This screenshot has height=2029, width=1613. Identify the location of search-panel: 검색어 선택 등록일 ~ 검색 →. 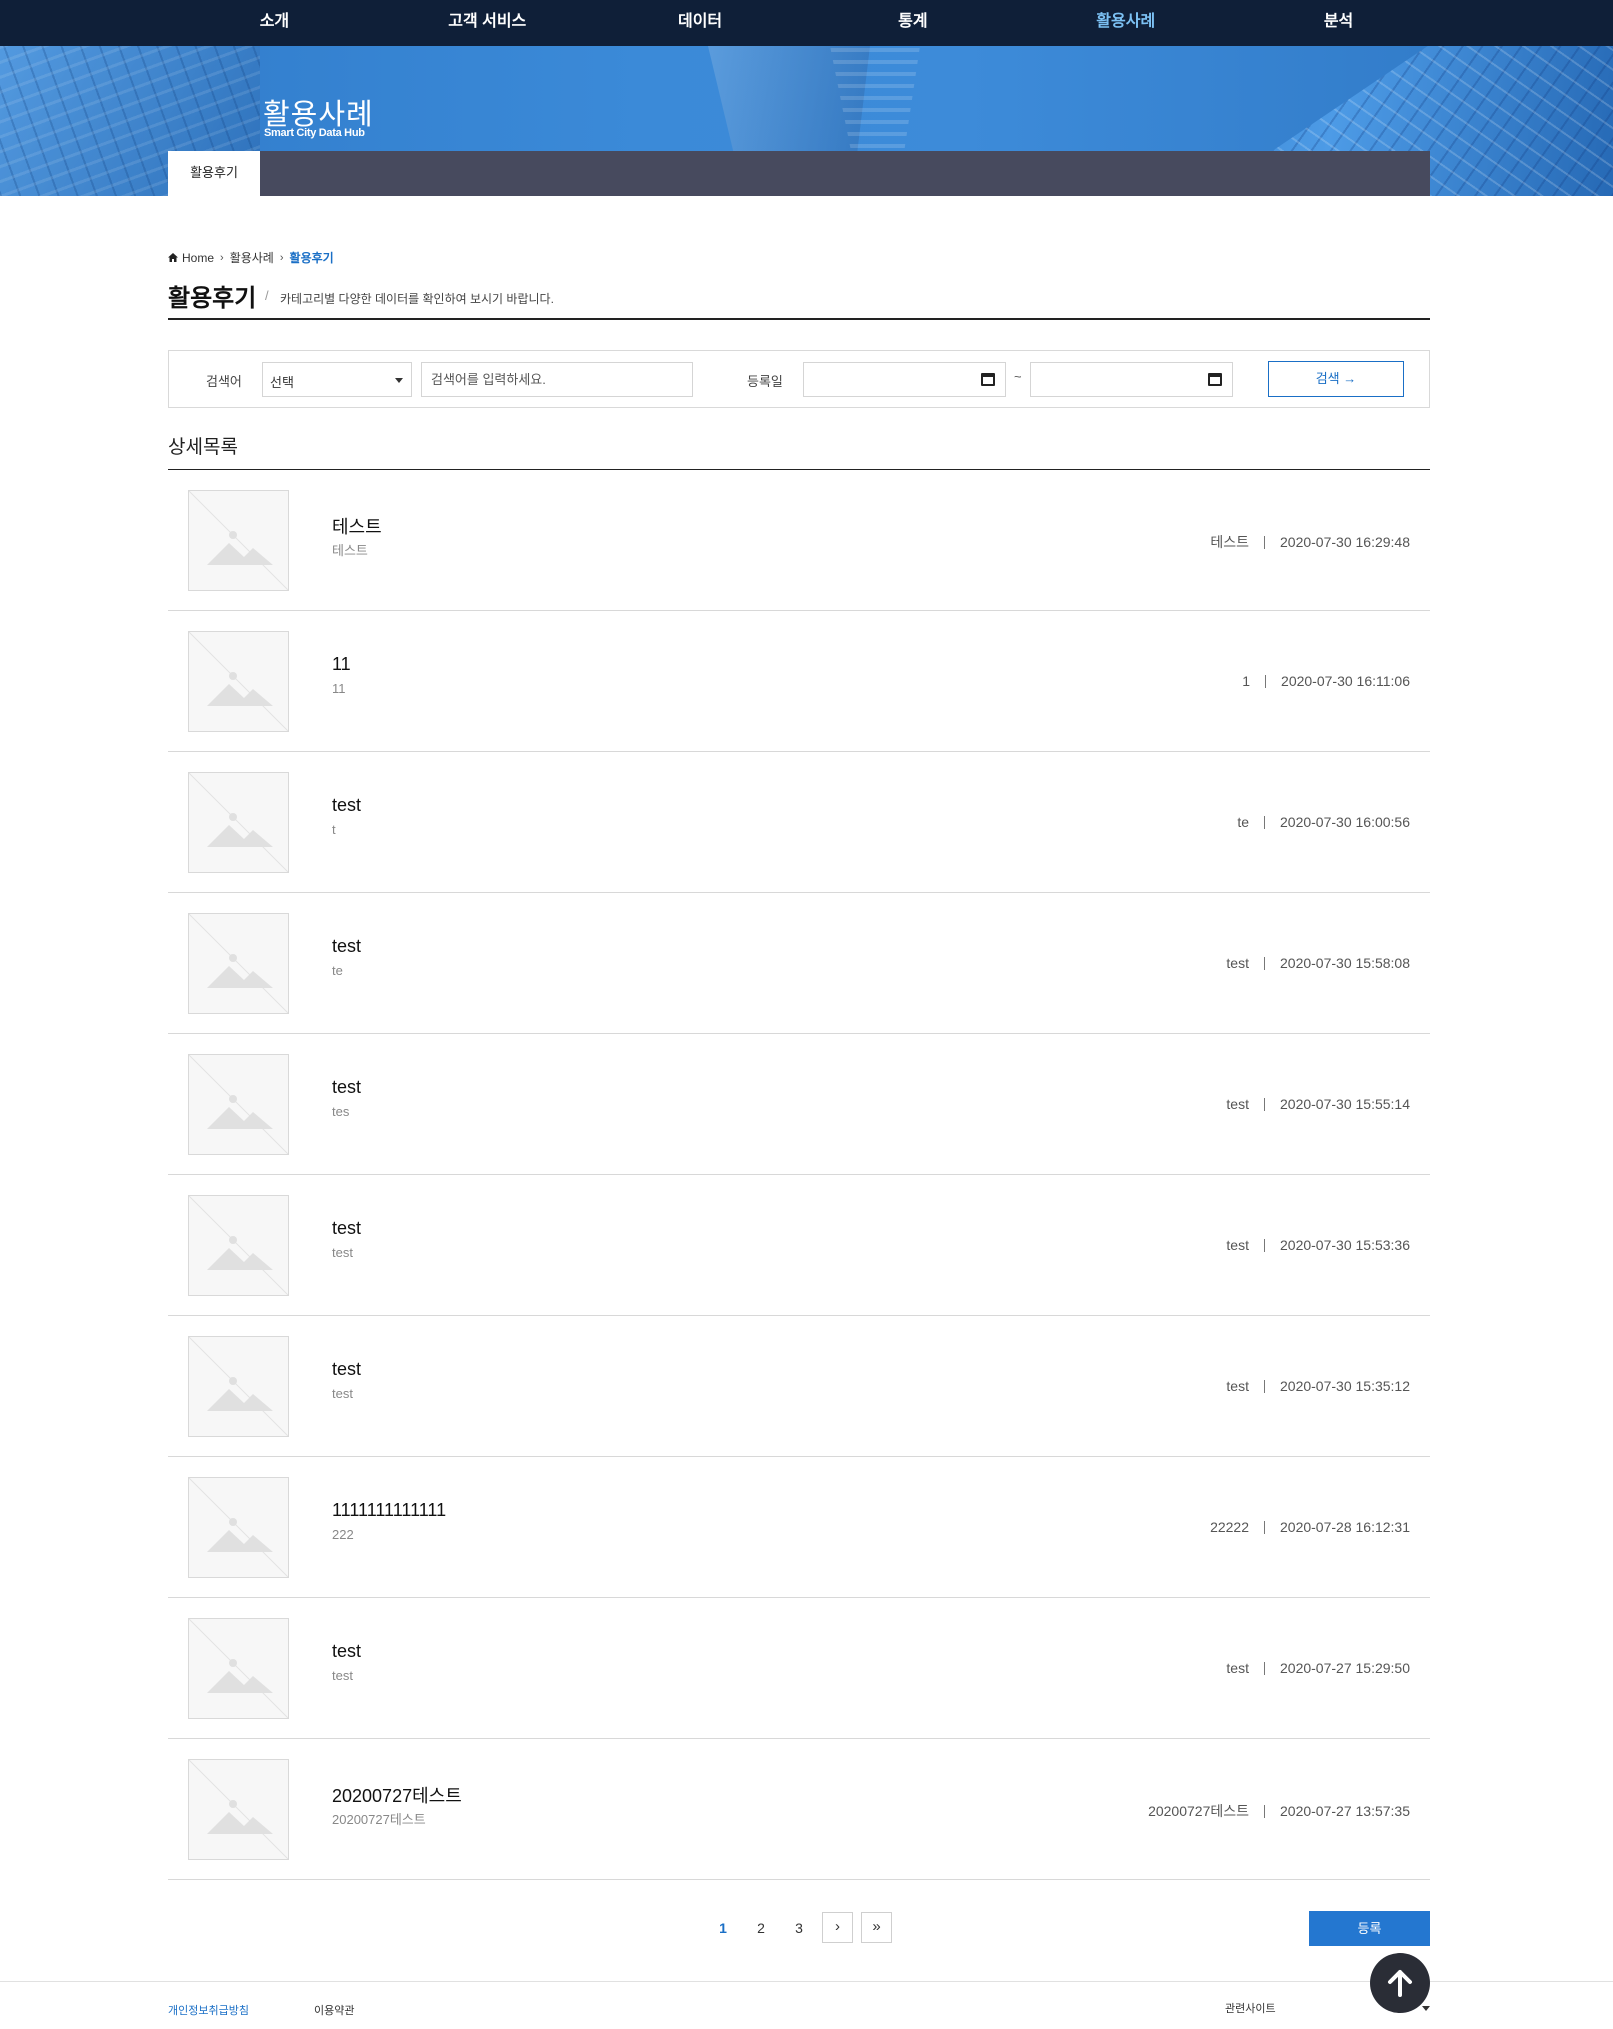
(799, 379).